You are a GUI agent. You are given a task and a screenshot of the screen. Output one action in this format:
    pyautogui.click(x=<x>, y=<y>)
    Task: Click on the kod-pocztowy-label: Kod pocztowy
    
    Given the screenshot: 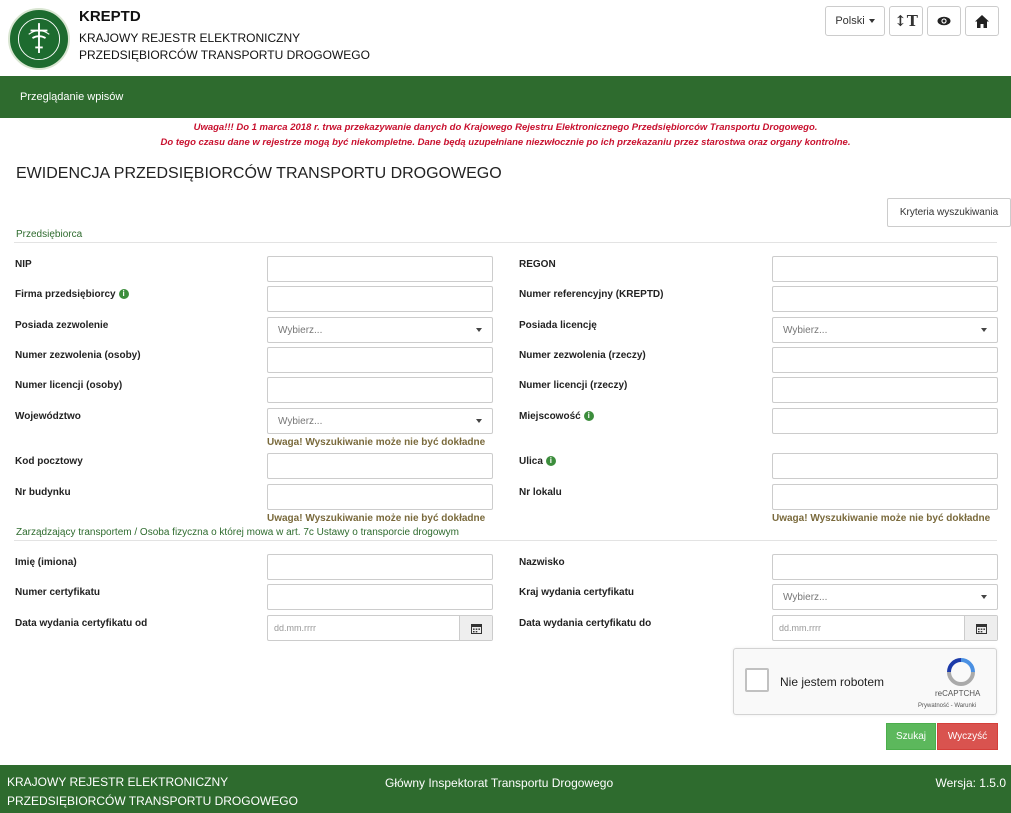 What is the action you would take?
    pyautogui.click(x=49, y=461)
    